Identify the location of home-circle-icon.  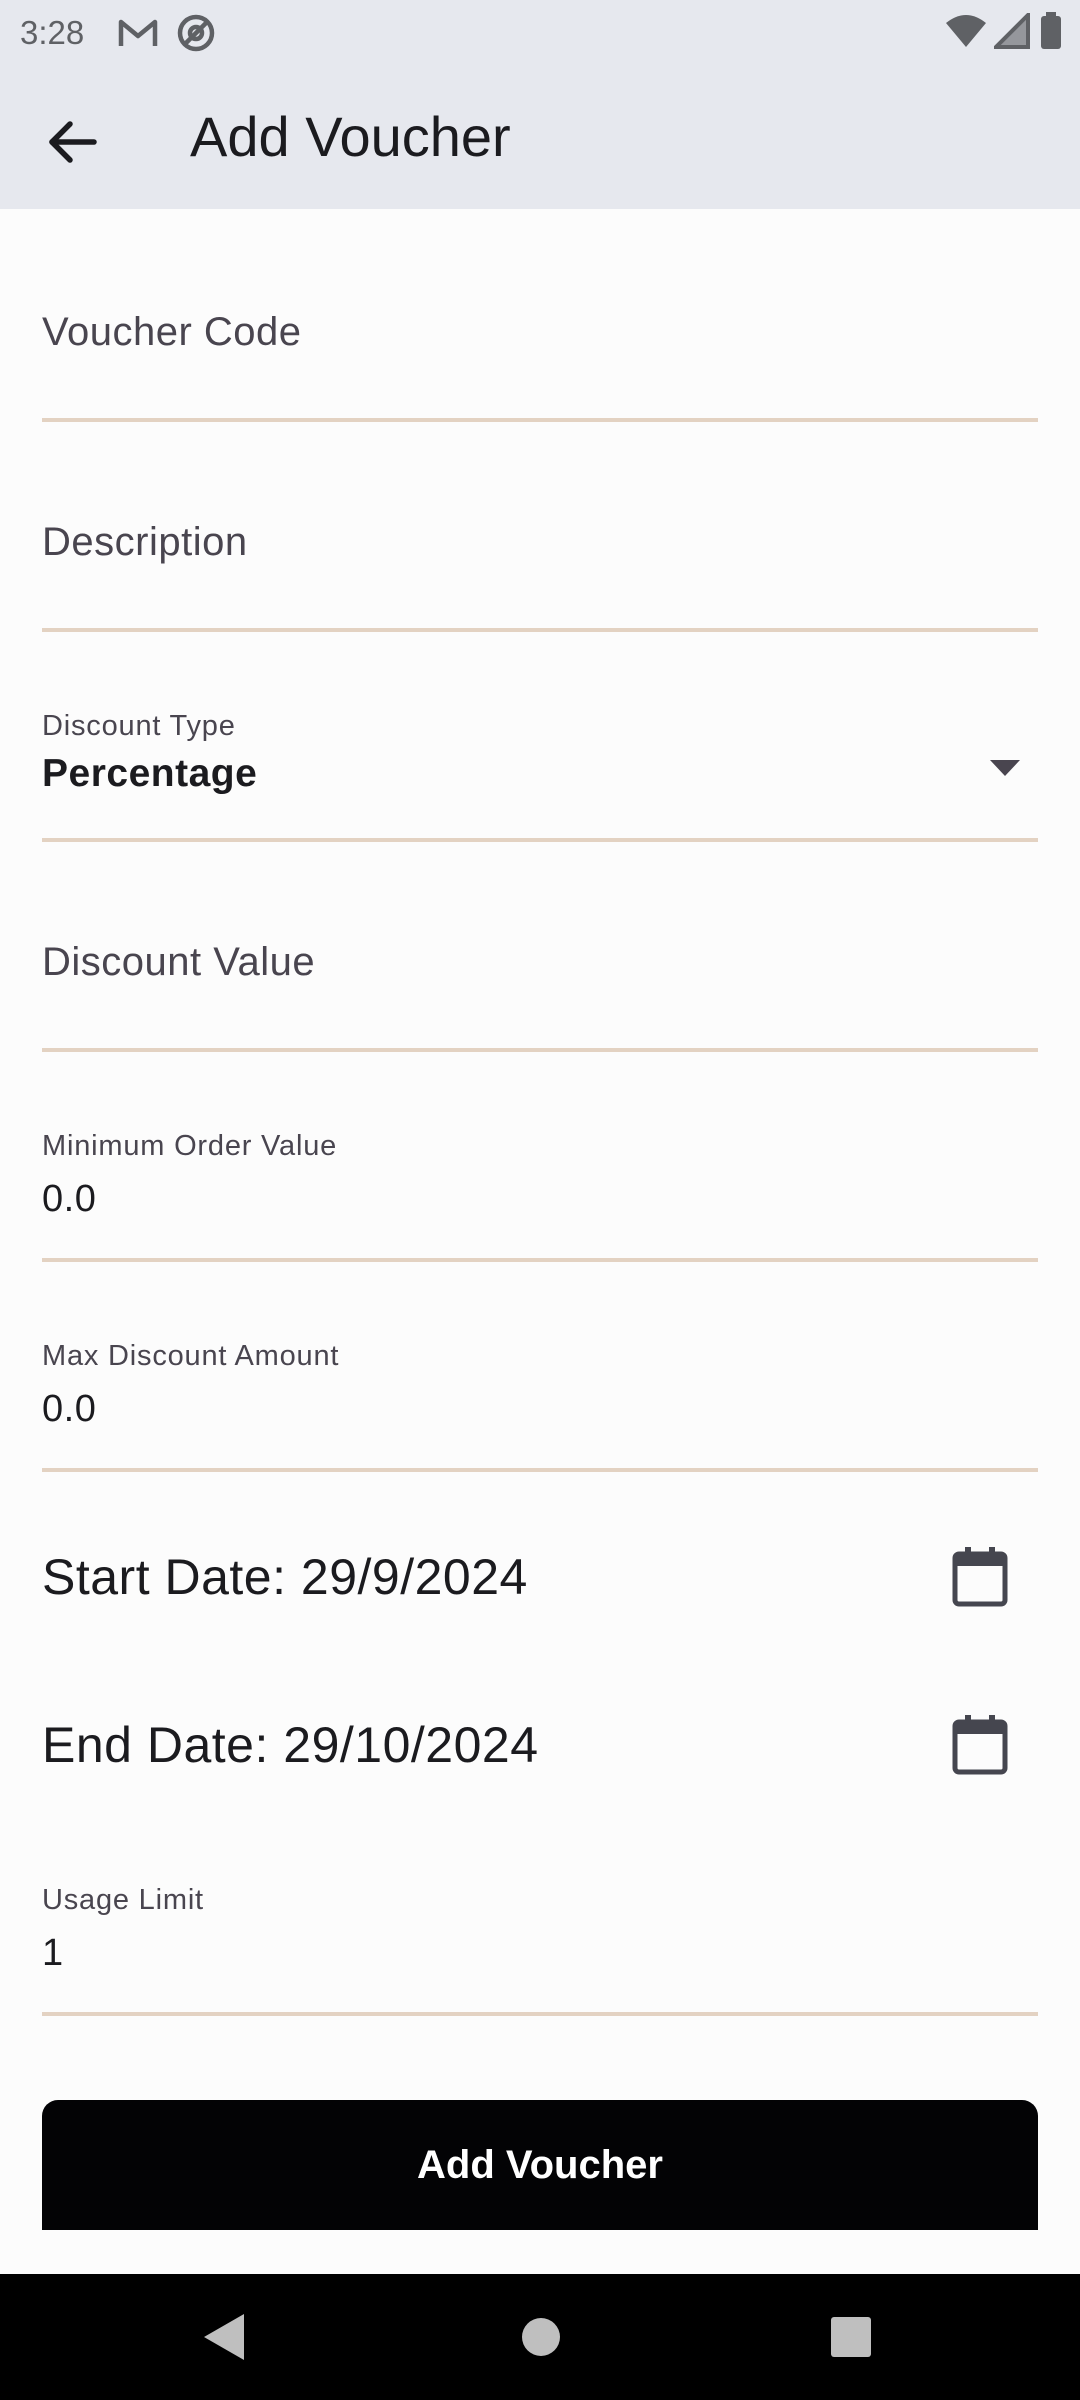
(541, 2337).